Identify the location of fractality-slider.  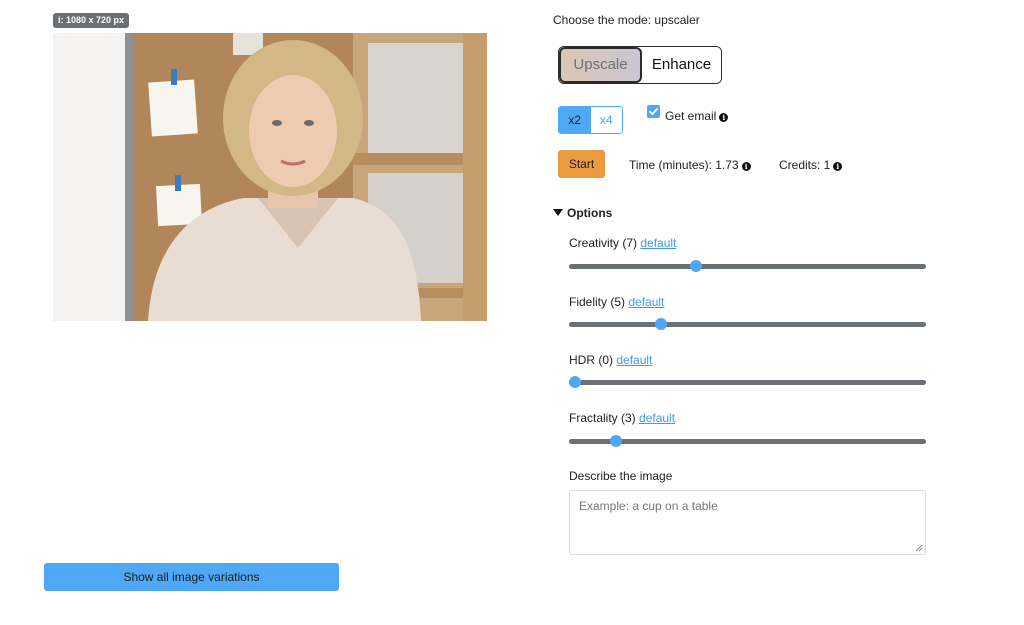
(747, 441).